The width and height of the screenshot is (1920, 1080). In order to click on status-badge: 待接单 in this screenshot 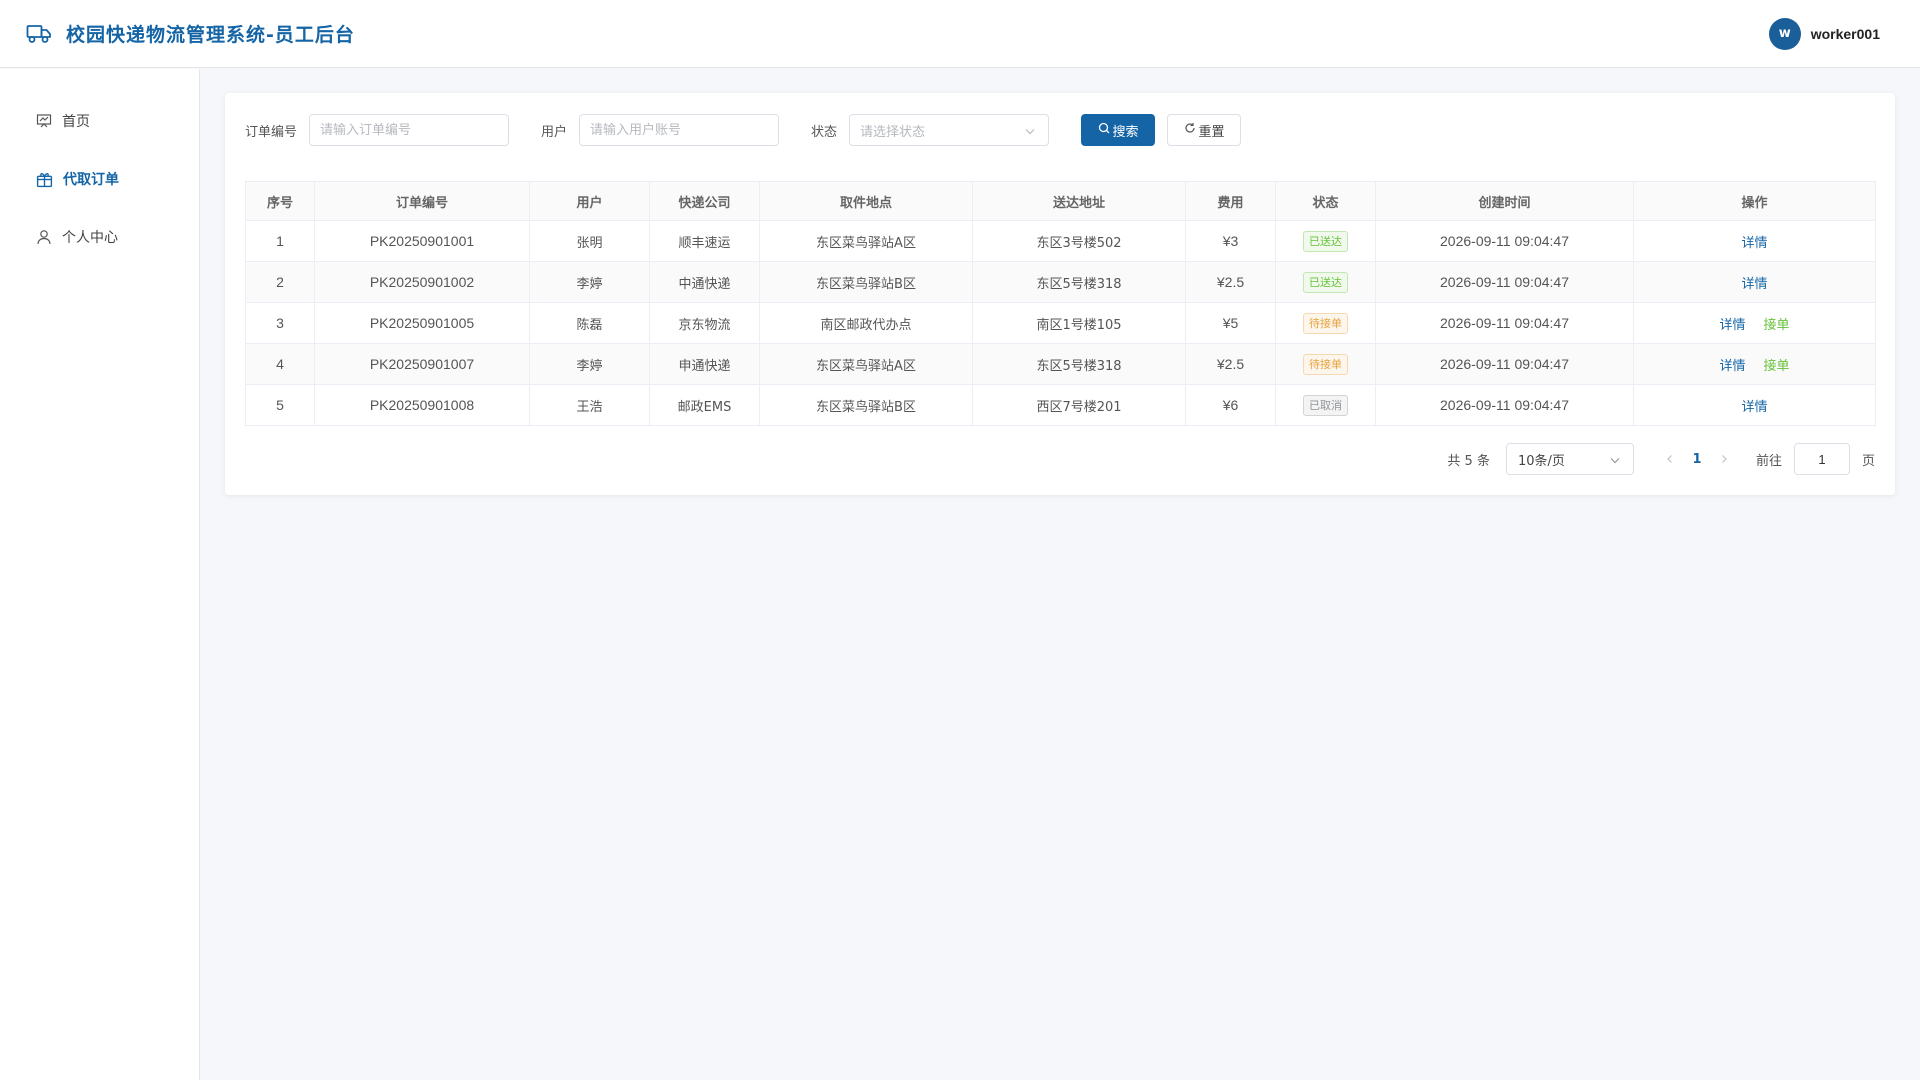, I will do `click(1325, 364)`.